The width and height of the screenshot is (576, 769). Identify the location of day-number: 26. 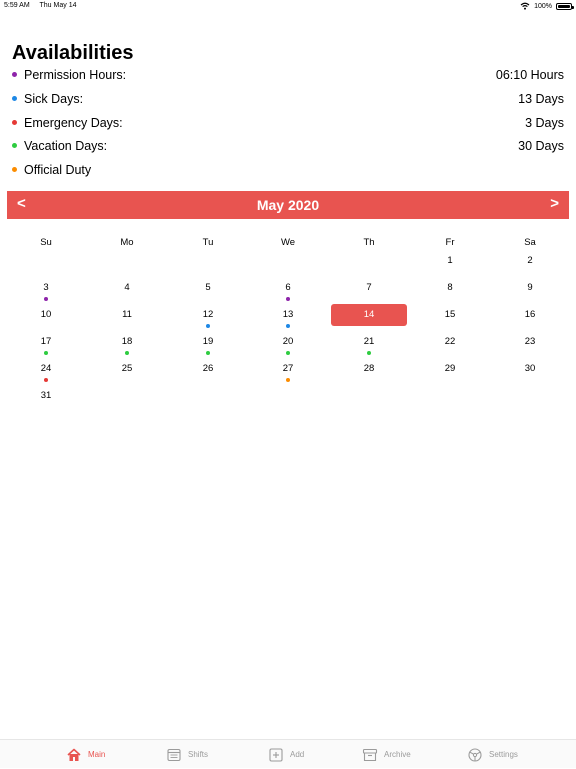
(208, 368).